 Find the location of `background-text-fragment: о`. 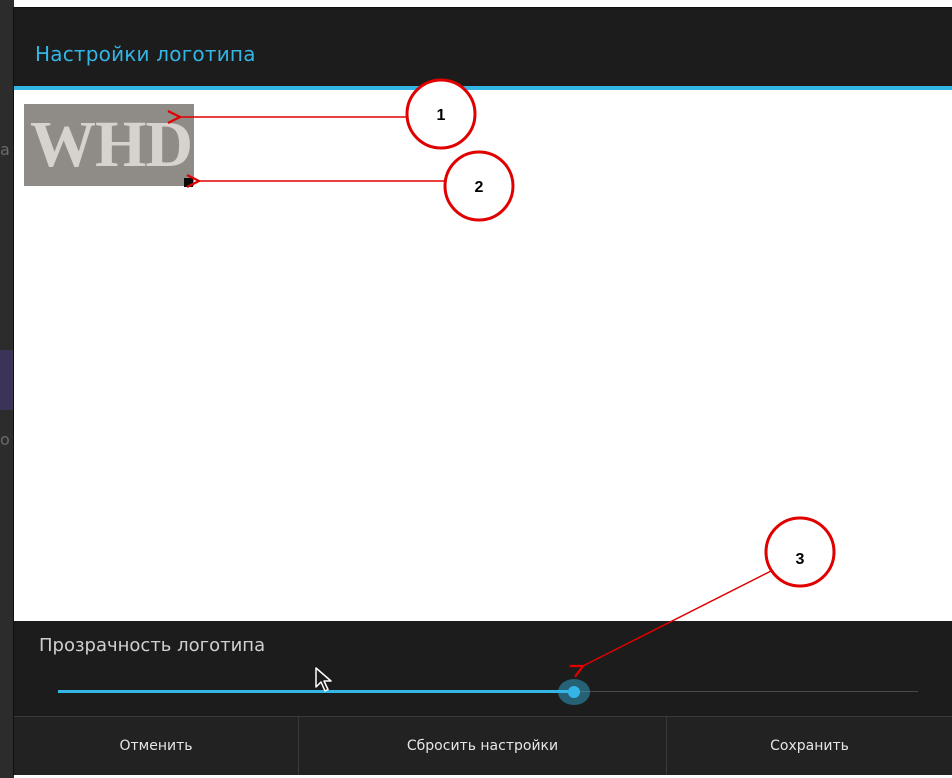

background-text-fragment: о is located at coordinates (5, 439).